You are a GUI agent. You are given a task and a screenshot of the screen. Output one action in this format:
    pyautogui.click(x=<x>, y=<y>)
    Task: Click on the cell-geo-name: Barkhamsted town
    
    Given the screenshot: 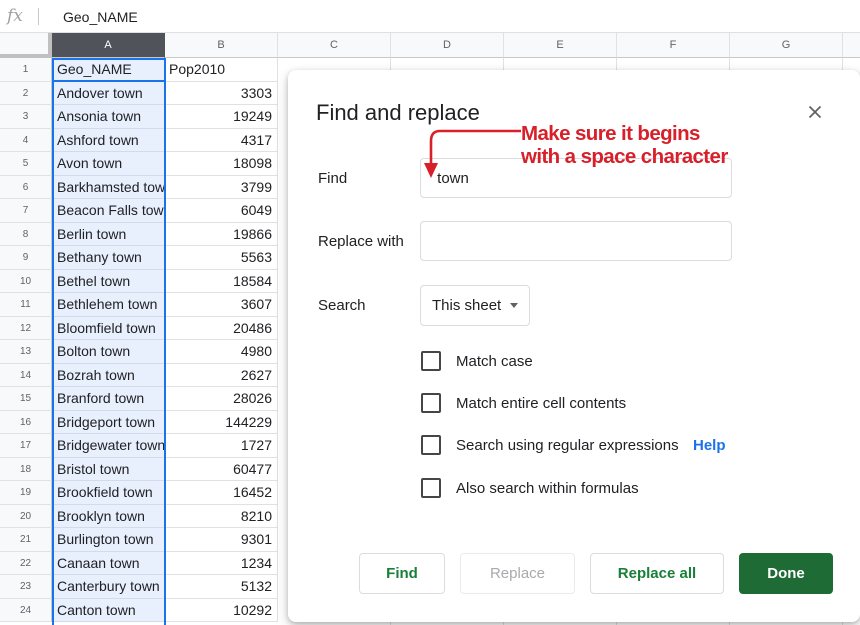 What is the action you would take?
    pyautogui.click(x=108, y=187)
    